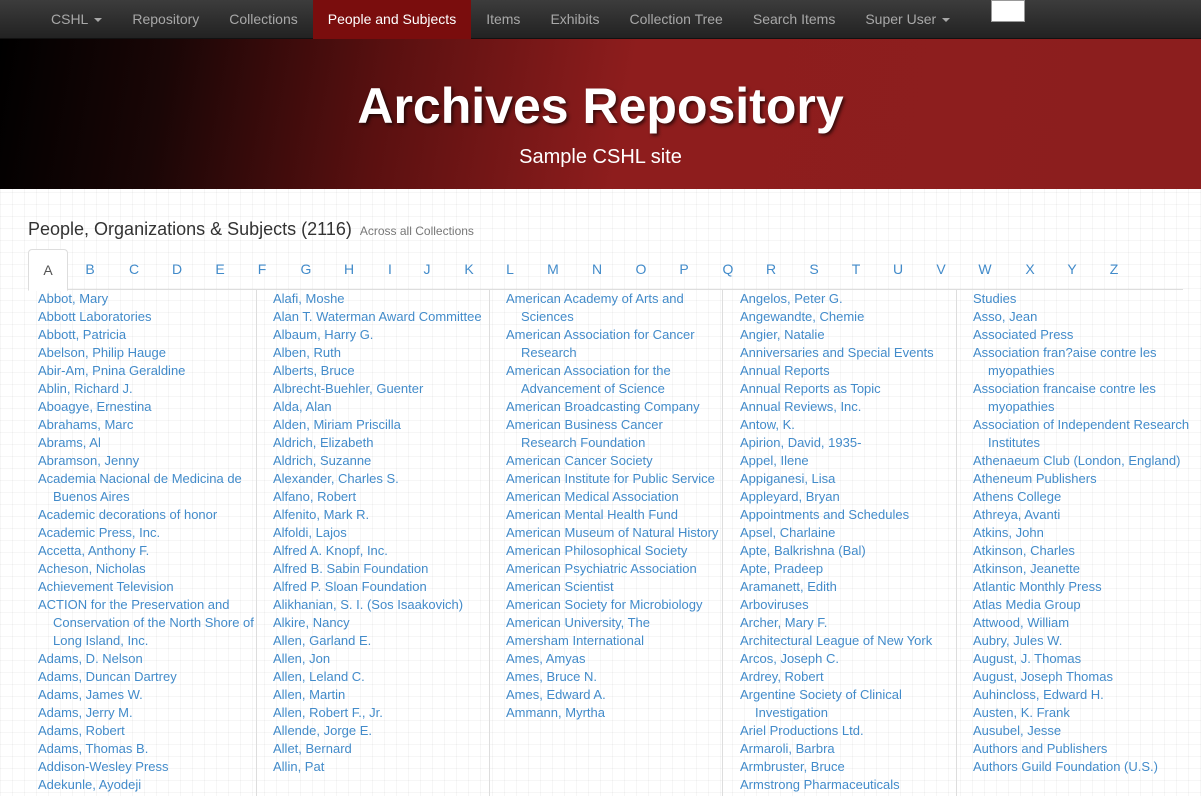 This screenshot has height=796, width=1201. I want to click on letter-tab-m: M, so click(553, 269).